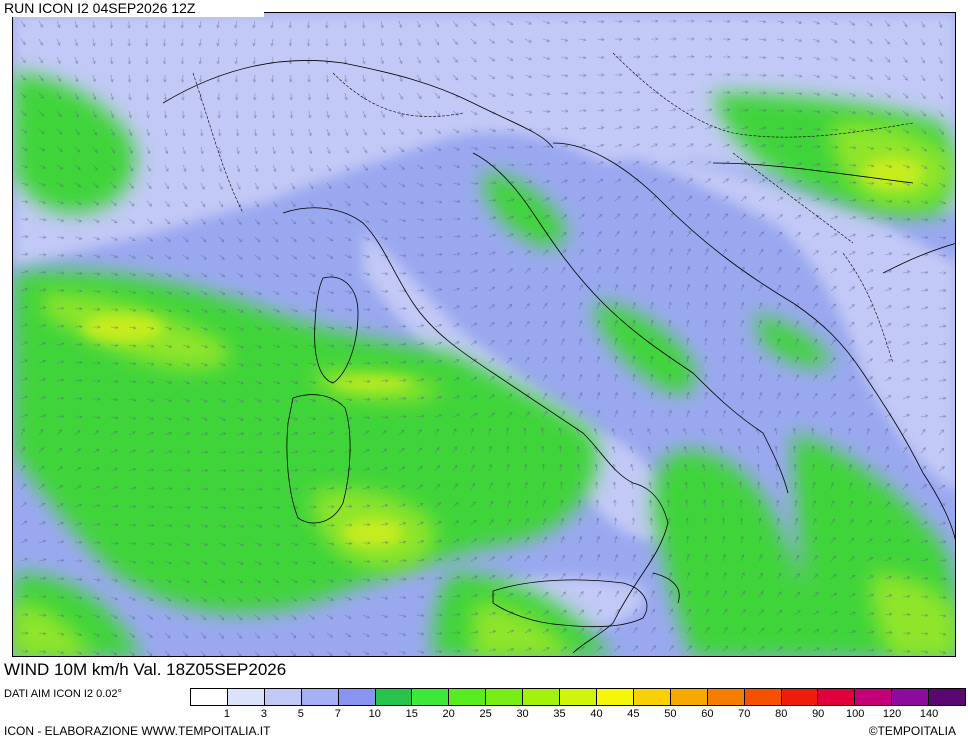  I want to click on legend-tick-label: 15, so click(411, 714).